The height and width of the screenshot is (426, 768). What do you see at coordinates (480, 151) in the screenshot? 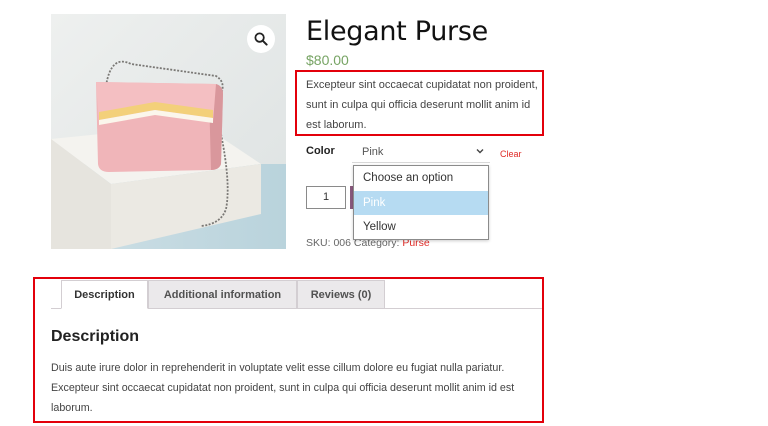
I see `chevron-down-icon` at bounding box center [480, 151].